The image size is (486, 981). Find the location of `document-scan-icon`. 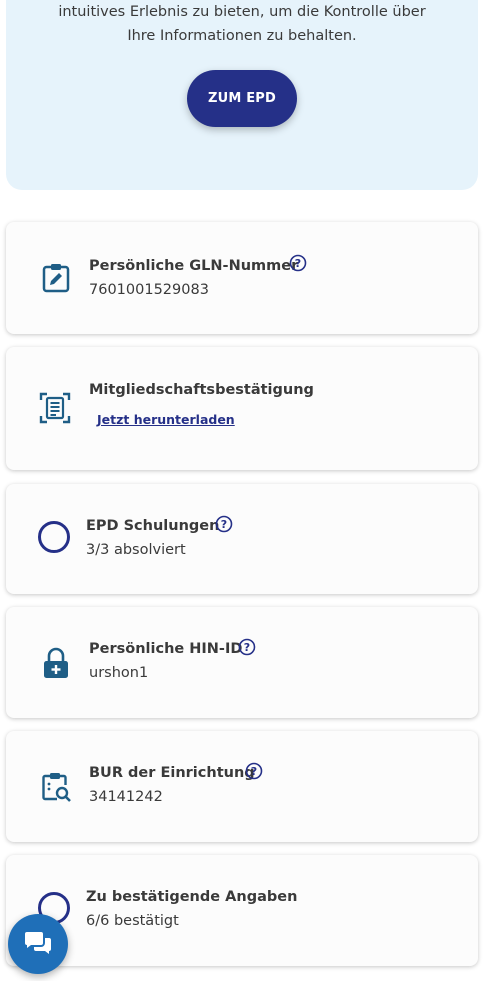

document-scan-icon is located at coordinates (55, 408).